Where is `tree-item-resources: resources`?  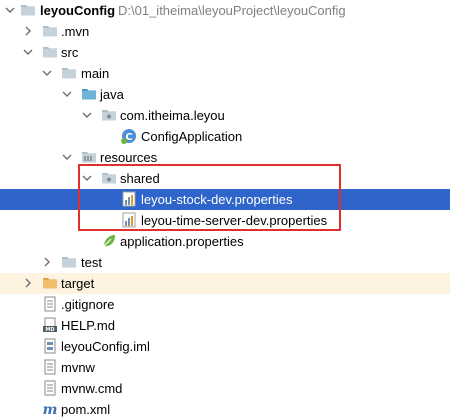
tree-item-resources: resources is located at coordinates (225, 157).